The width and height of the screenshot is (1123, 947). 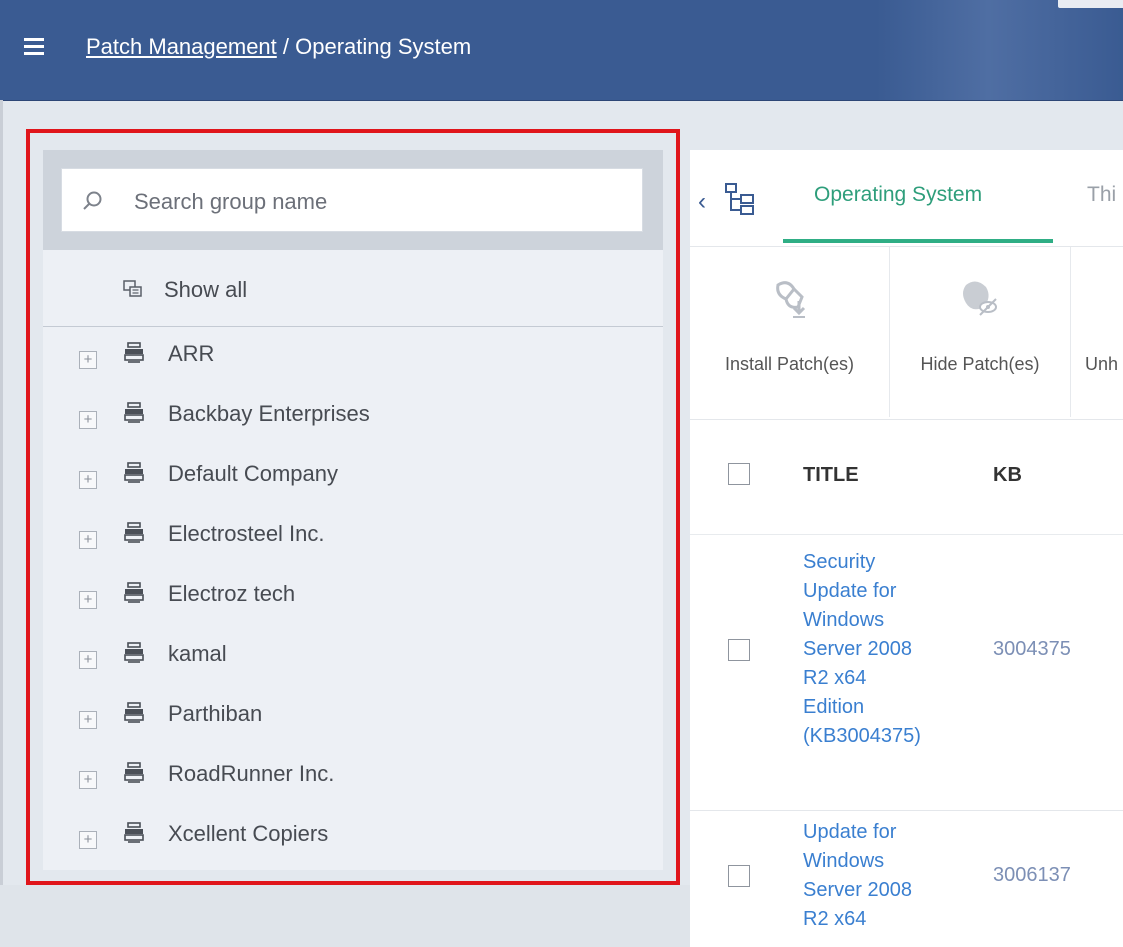 I want to click on panel-bottom-area, so click(x=345, y=916).